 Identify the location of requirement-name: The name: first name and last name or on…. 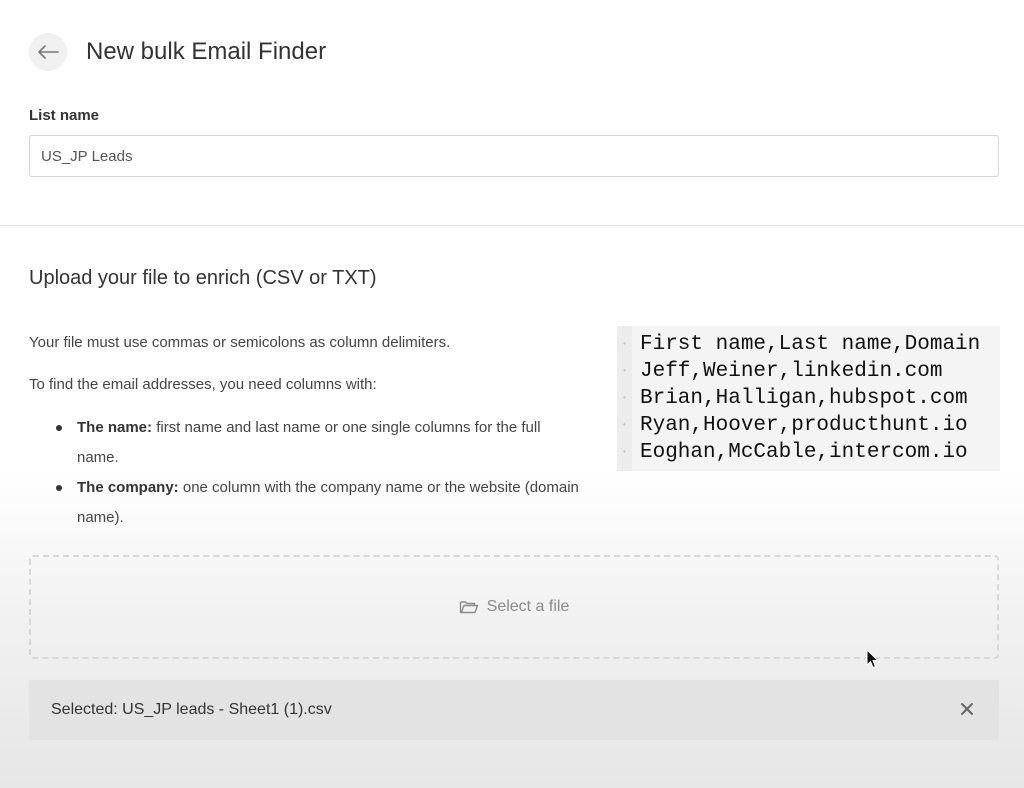
(304, 443).